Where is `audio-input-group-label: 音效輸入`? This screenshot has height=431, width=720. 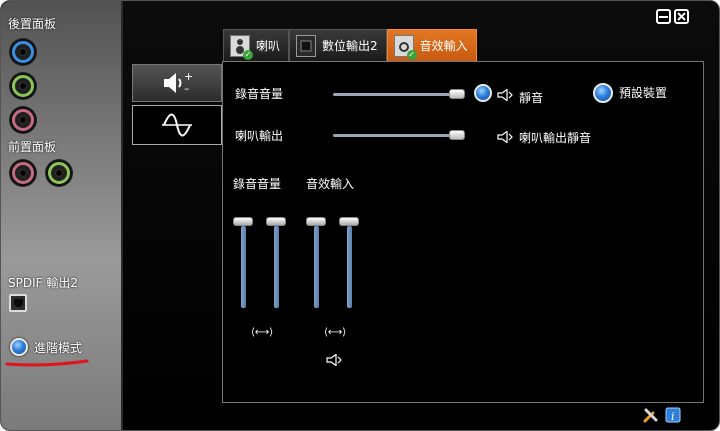
audio-input-group-label: 音效輸入 is located at coordinates (330, 184).